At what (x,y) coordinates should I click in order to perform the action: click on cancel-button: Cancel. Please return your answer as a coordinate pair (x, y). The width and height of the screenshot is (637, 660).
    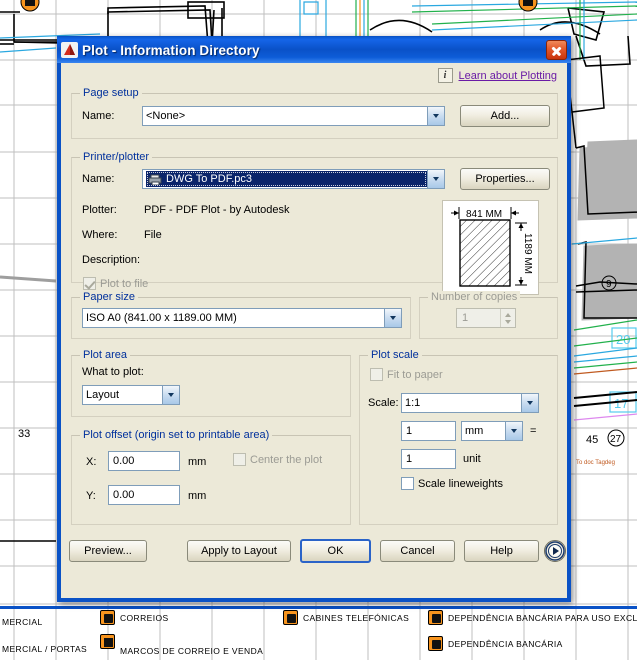
    Looking at the image, I should click on (417, 551).